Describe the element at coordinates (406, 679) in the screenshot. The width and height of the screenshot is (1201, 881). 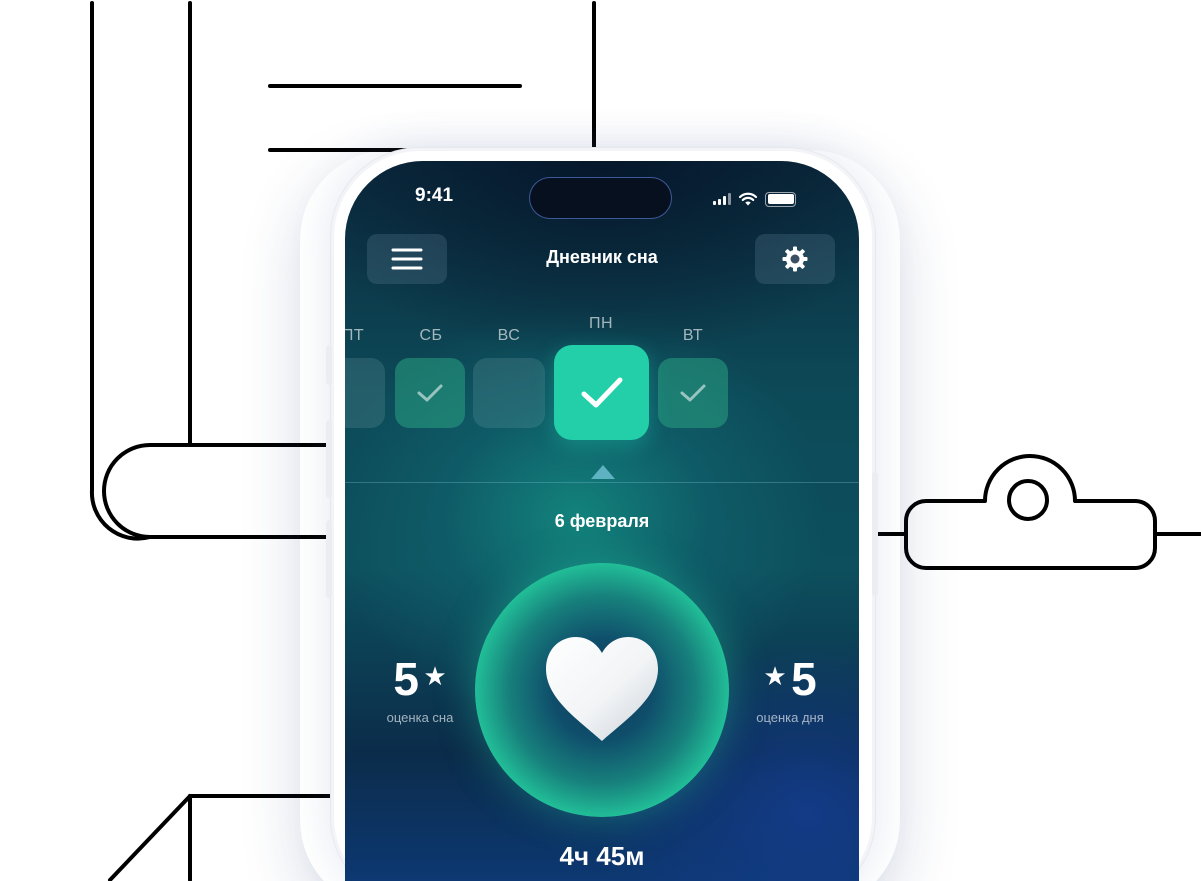
I see `sleep-score-value: 5` at that location.